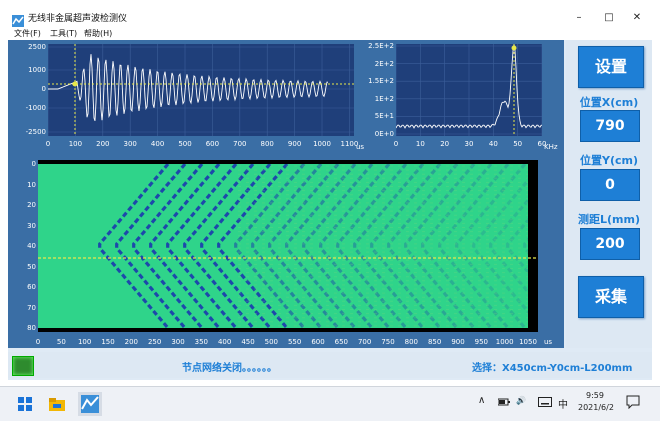  Describe the element at coordinates (178, 342) in the screenshot. I see `scan-x-tick: 300` at that location.